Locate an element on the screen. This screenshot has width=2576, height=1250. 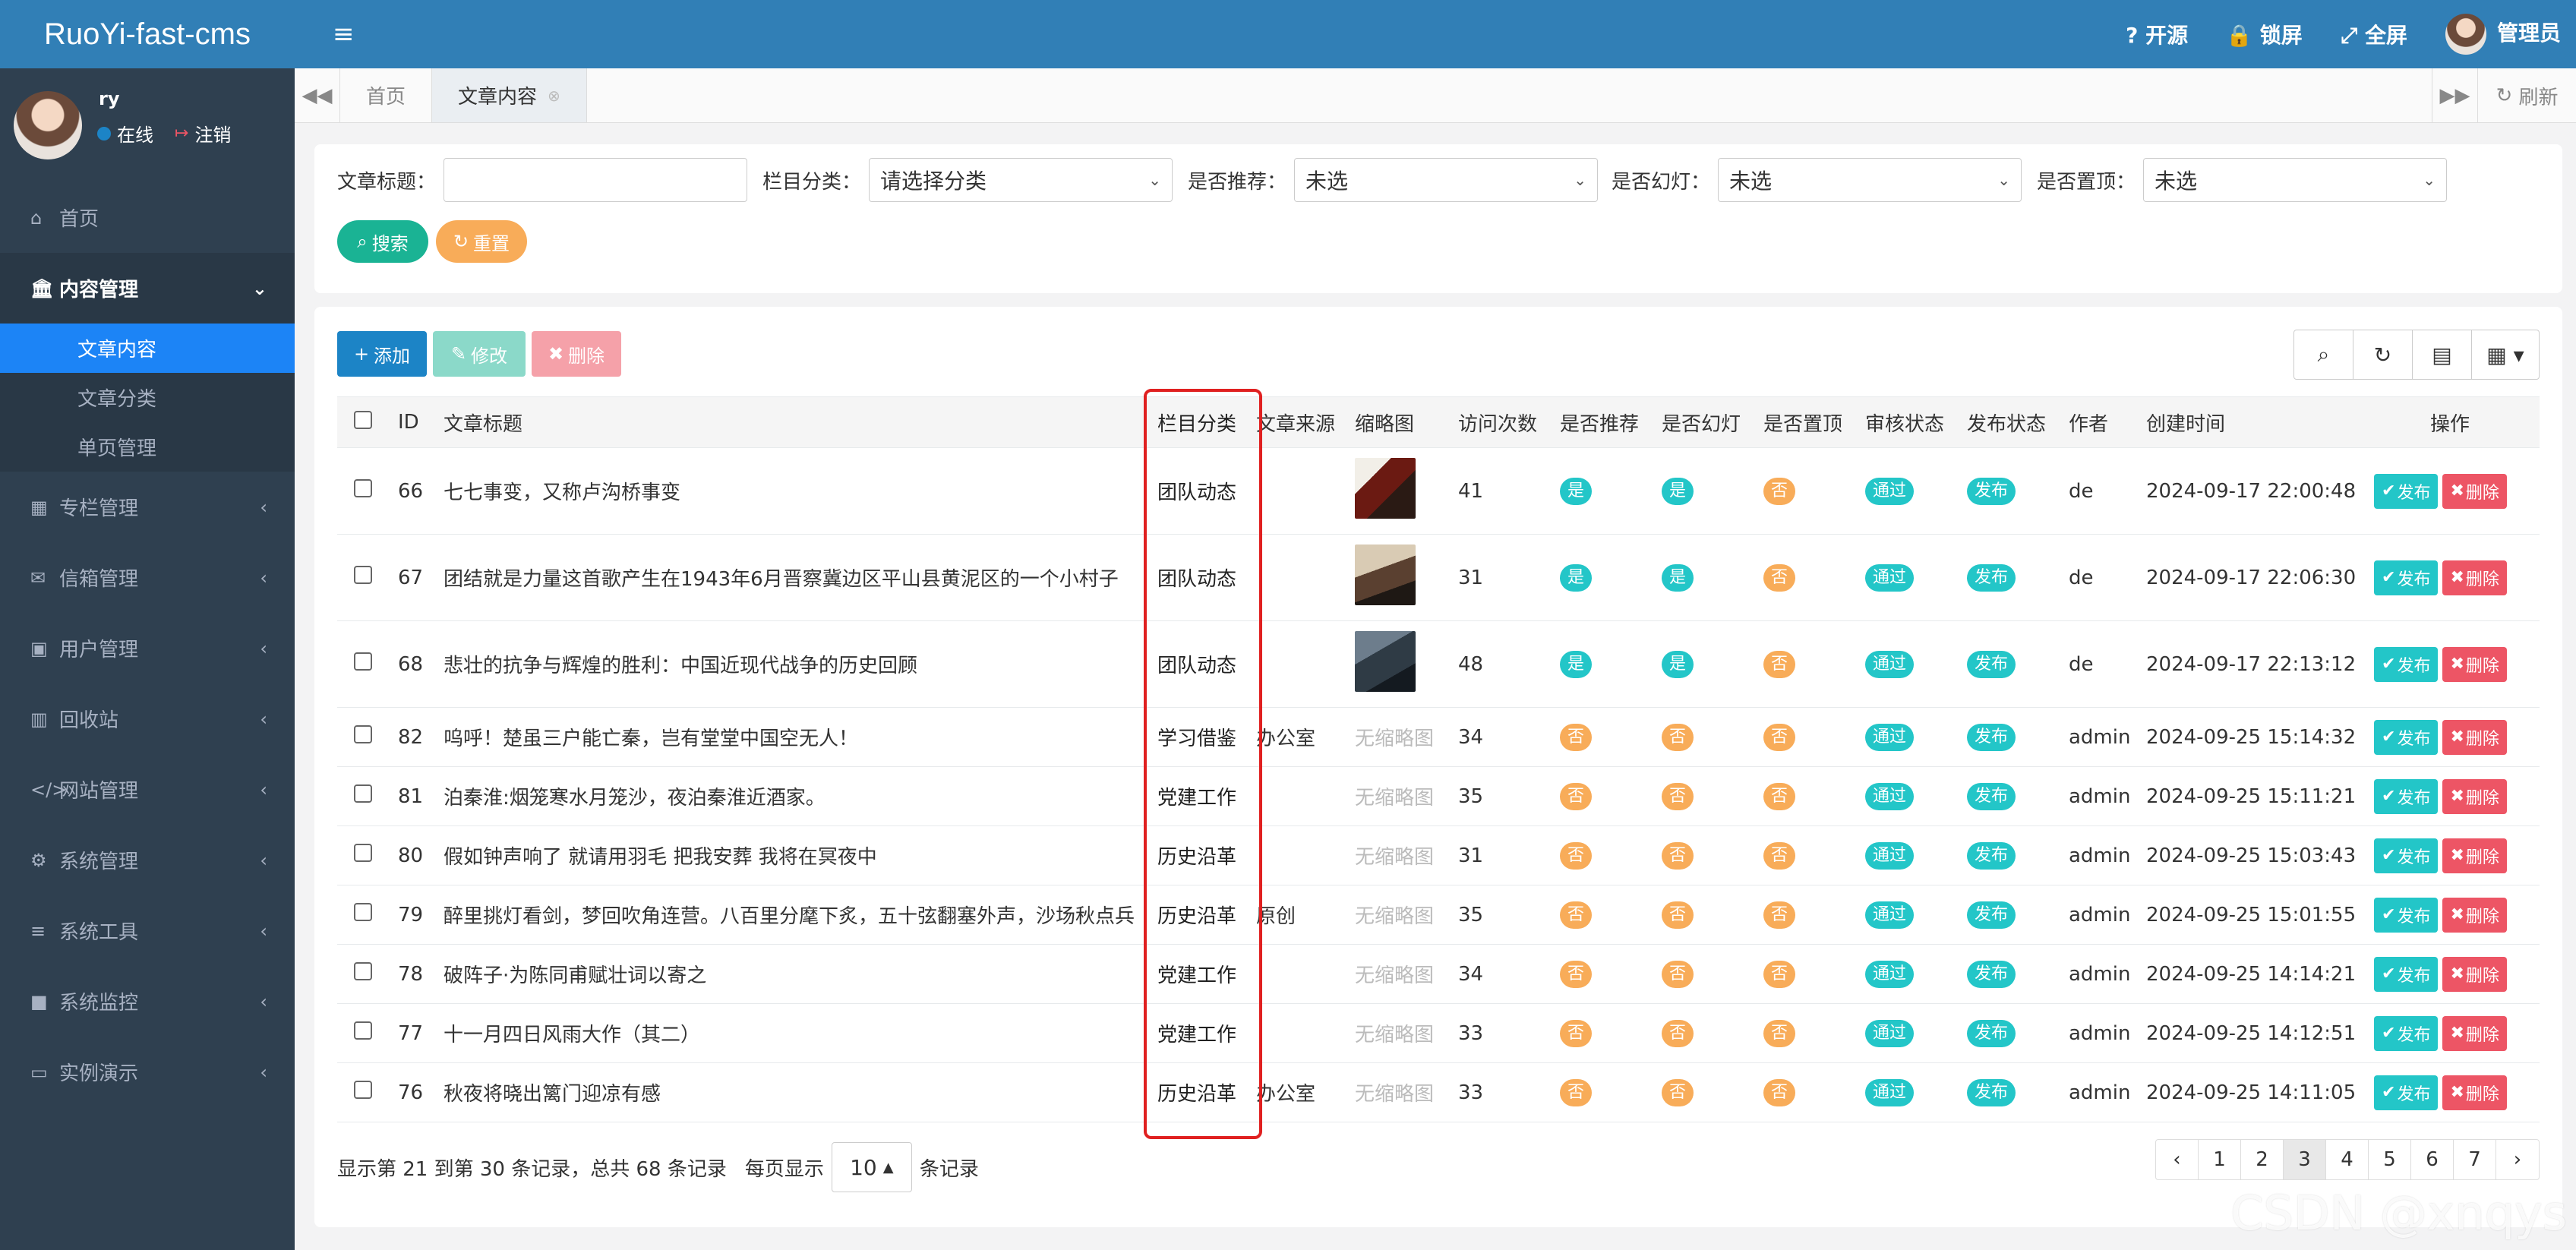
sidebar-item-monitor: ■ 系统监控 ‹ is located at coordinates (147, 1001).